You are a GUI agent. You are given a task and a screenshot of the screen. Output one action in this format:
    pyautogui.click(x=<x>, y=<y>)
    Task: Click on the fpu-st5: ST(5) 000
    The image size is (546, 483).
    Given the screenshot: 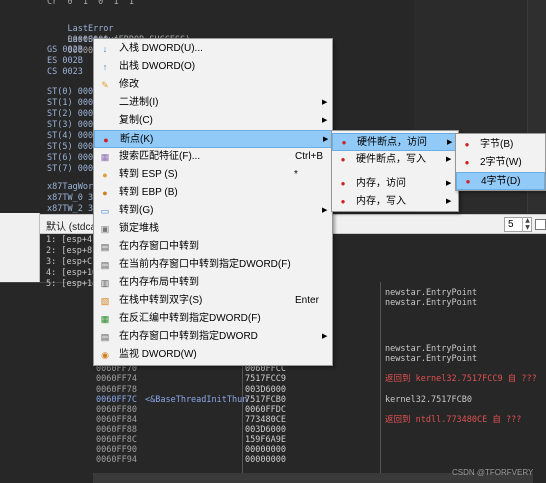 What is the action you would take?
    pyautogui.click(x=70, y=147)
    